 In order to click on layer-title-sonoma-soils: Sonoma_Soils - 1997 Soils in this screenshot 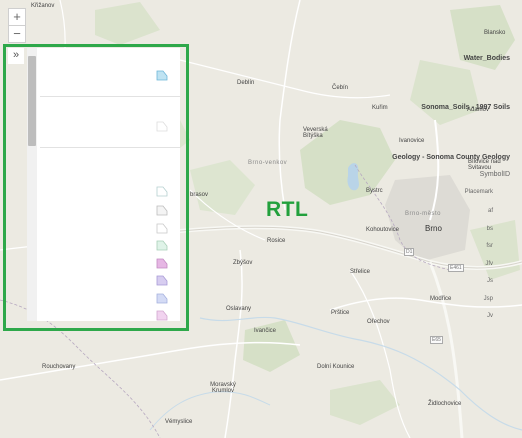, I will do `click(465, 107)`.